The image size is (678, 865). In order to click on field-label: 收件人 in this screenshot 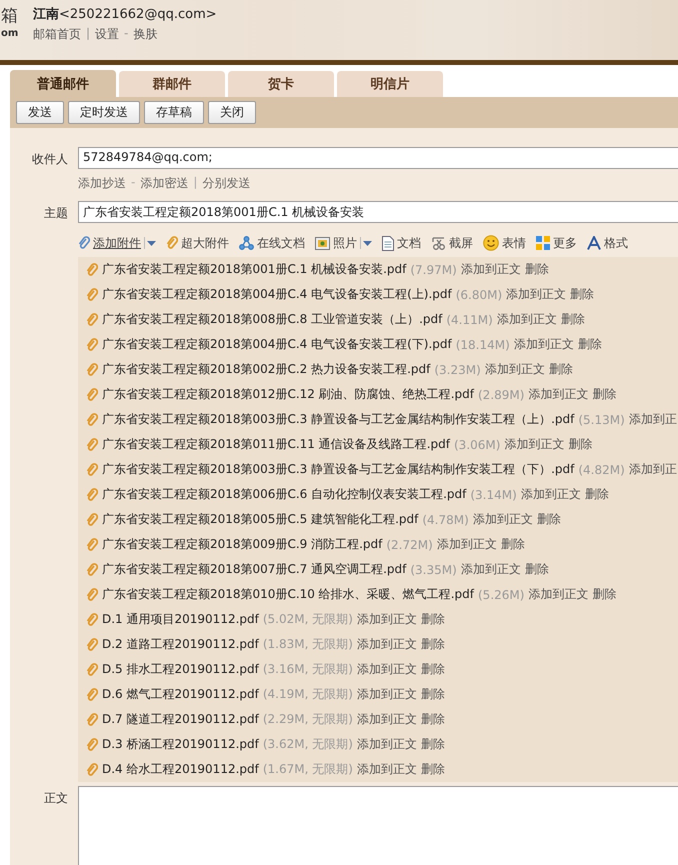, I will do `click(50, 159)`.